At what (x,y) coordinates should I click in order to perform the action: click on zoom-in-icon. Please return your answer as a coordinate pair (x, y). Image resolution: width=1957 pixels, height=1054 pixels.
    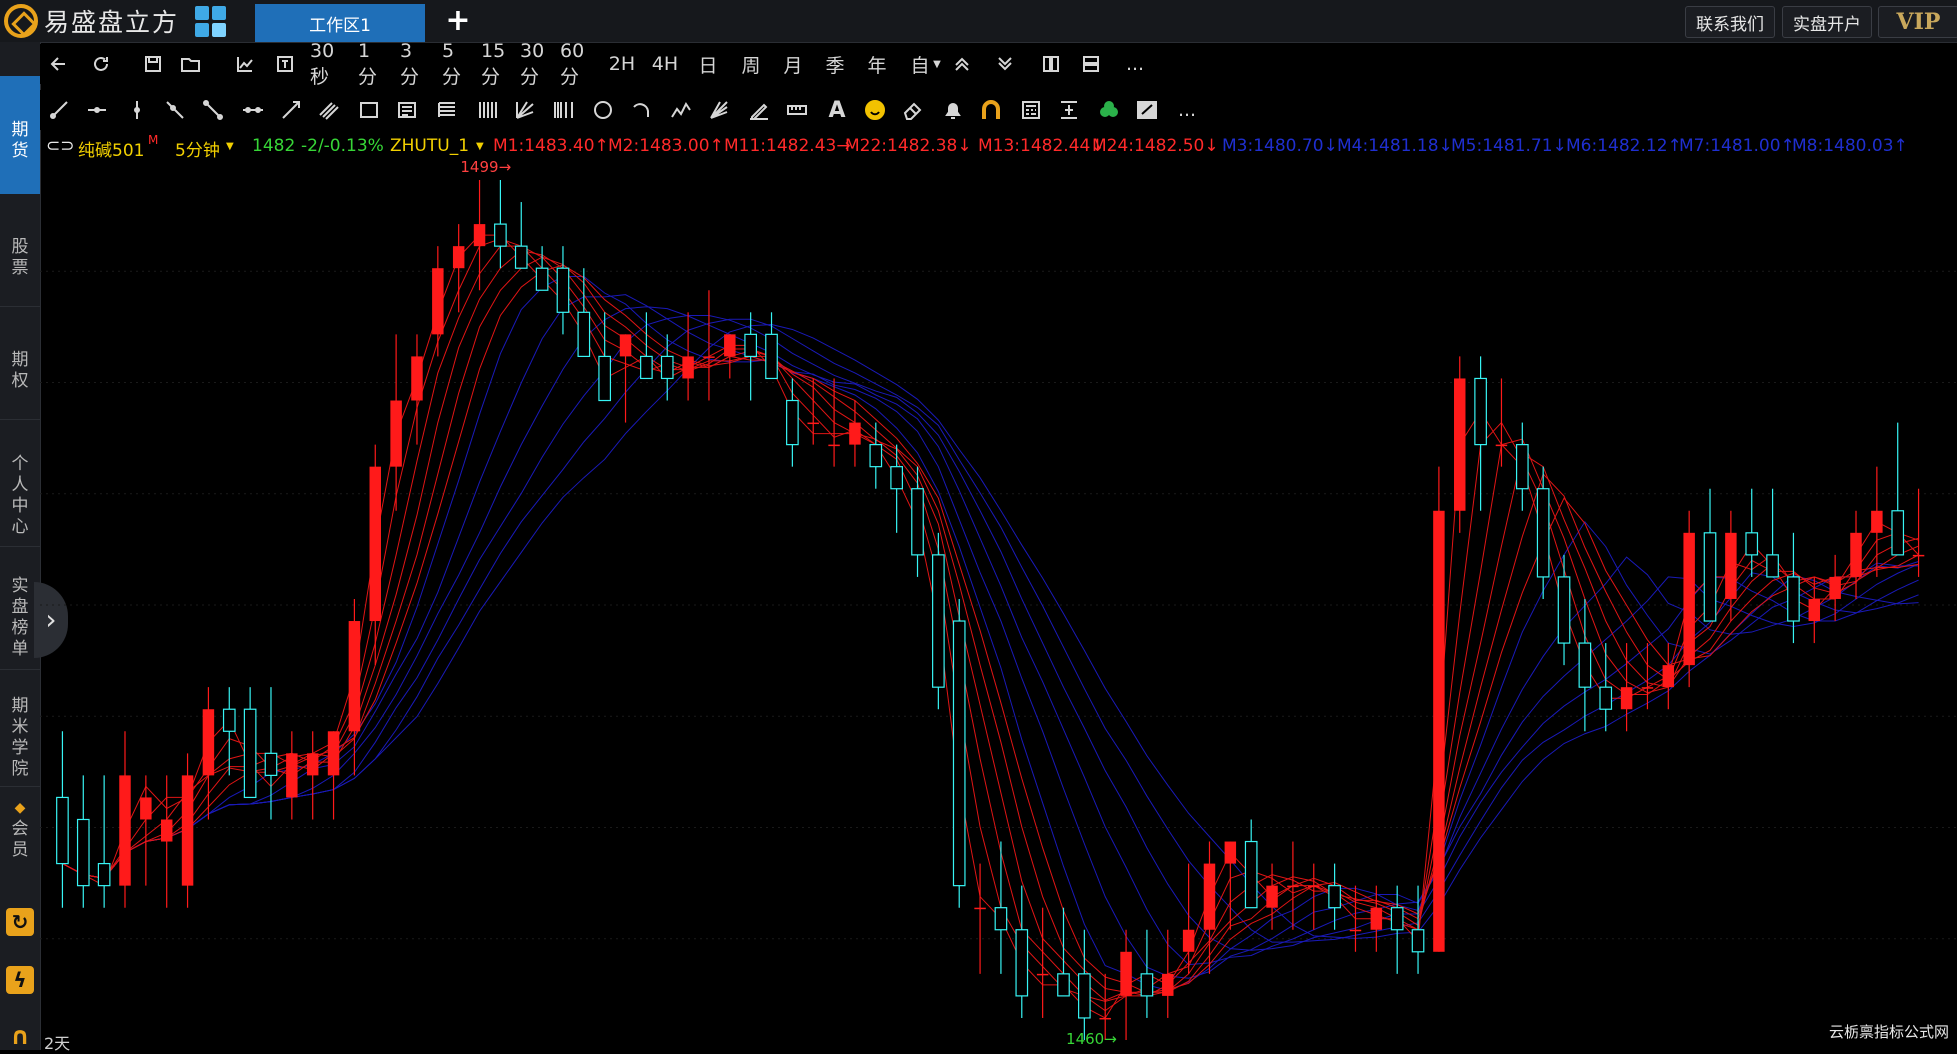
    Looking at the image, I should click on (962, 64).